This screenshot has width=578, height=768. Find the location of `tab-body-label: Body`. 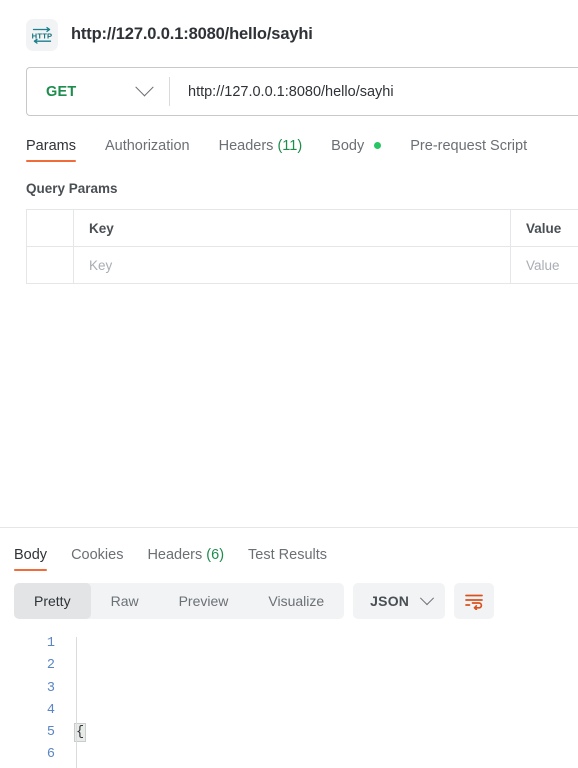

tab-body-label: Body is located at coordinates (348, 146).